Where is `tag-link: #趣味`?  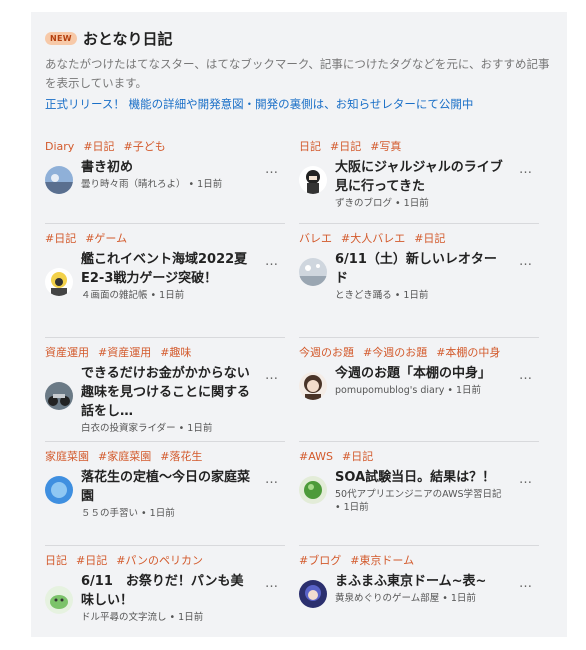 tag-link: #趣味 is located at coordinates (175, 352).